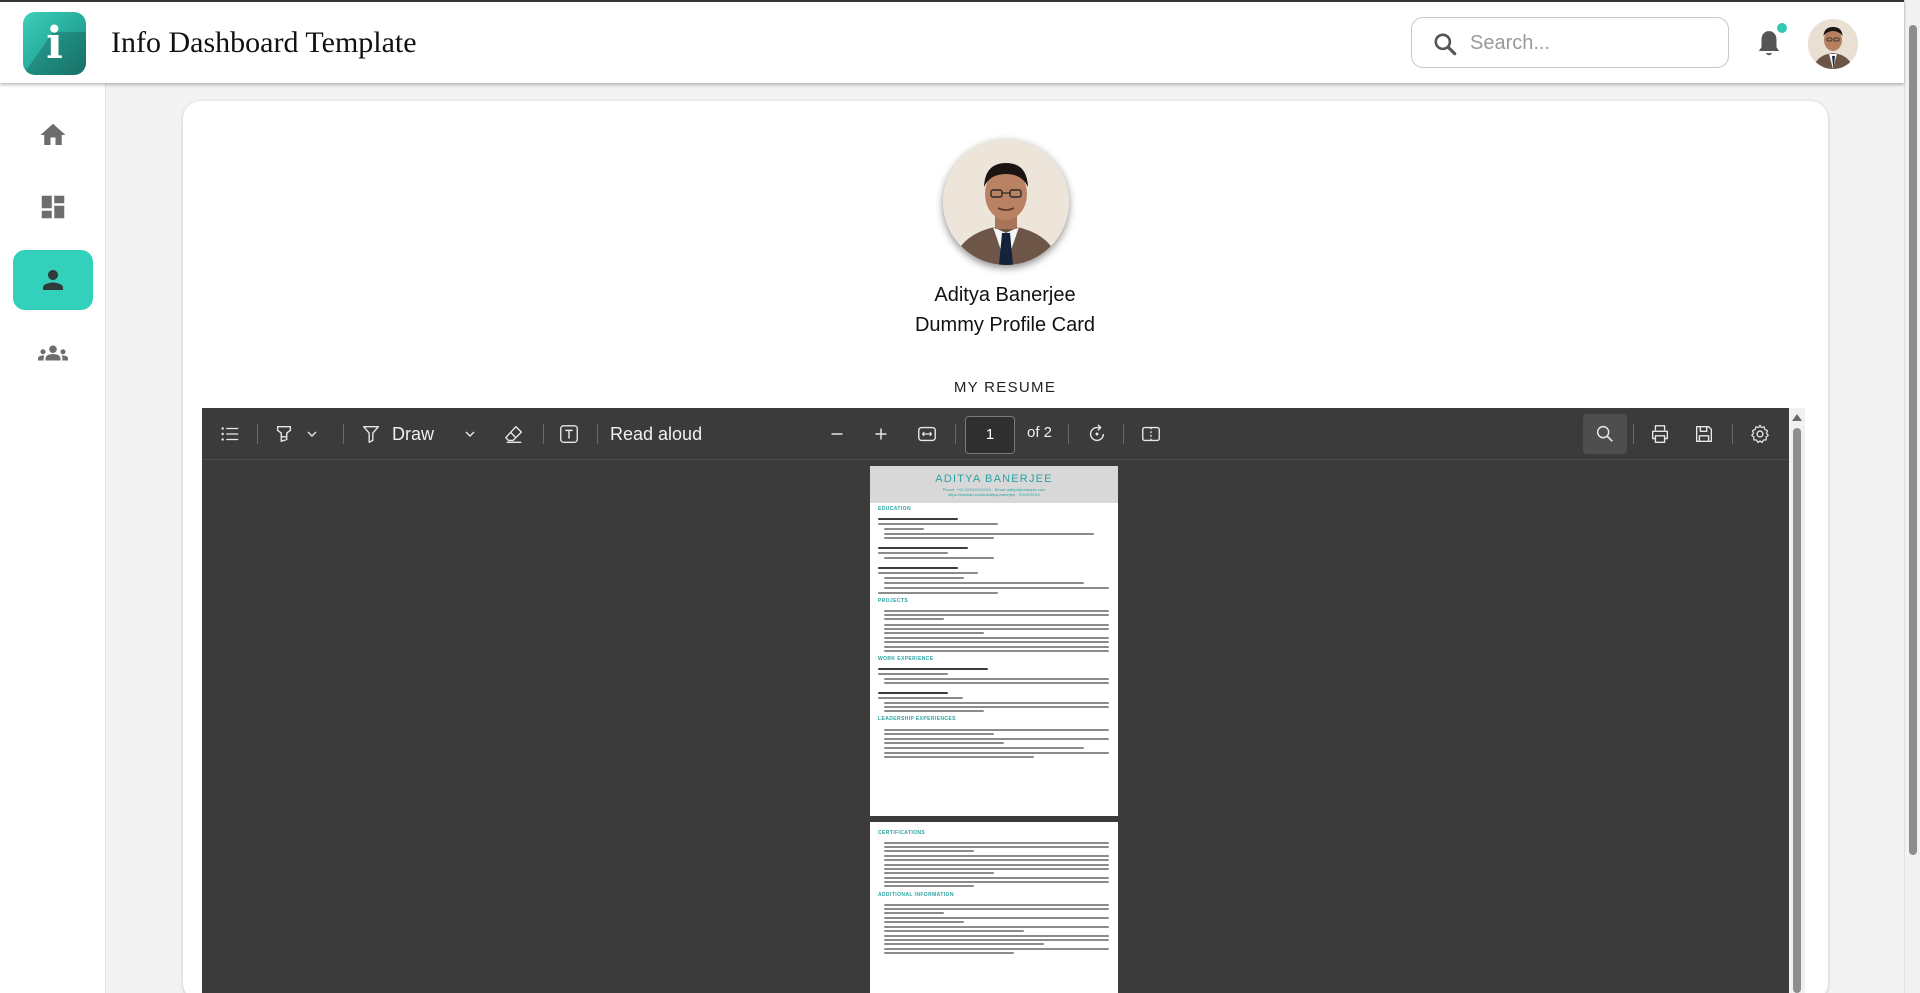 The width and height of the screenshot is (1920, 993). I want to click on resume-section-title: CERTIFICATIONS, so click(902, 833).